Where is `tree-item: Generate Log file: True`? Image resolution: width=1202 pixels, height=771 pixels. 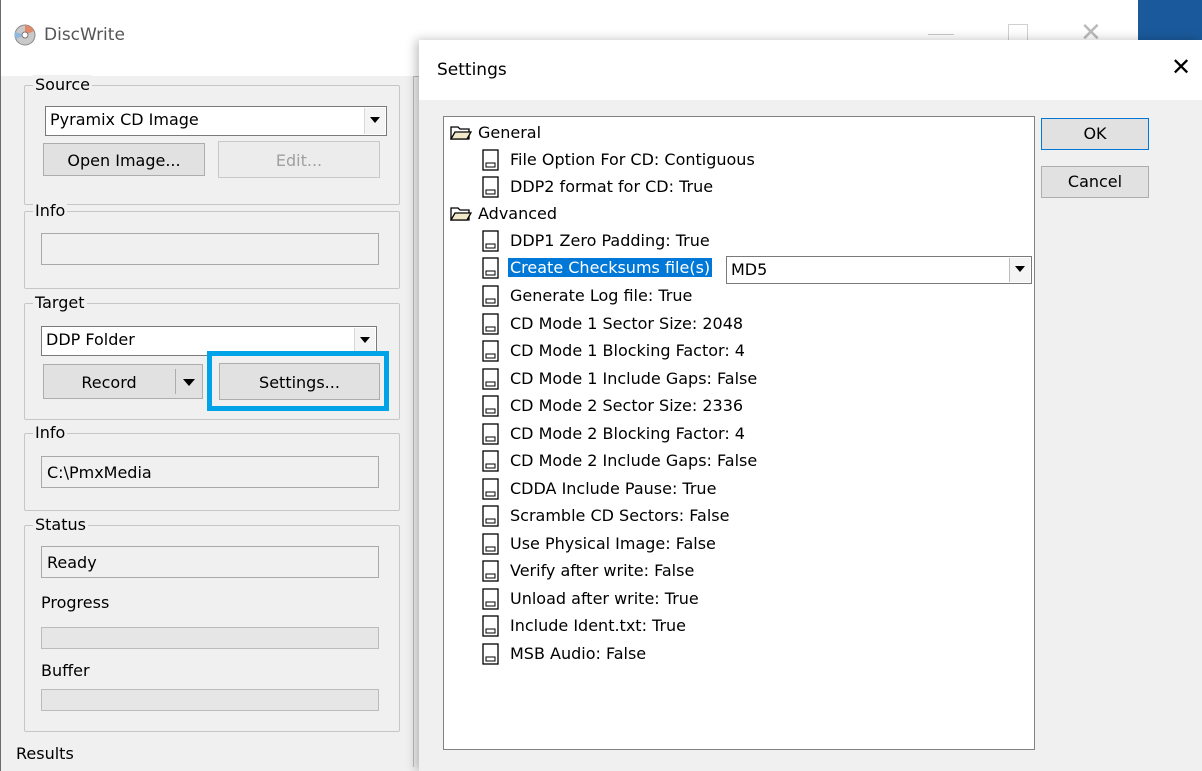 tree-item: Generate Log file: True is located at coordinates (682, 296).